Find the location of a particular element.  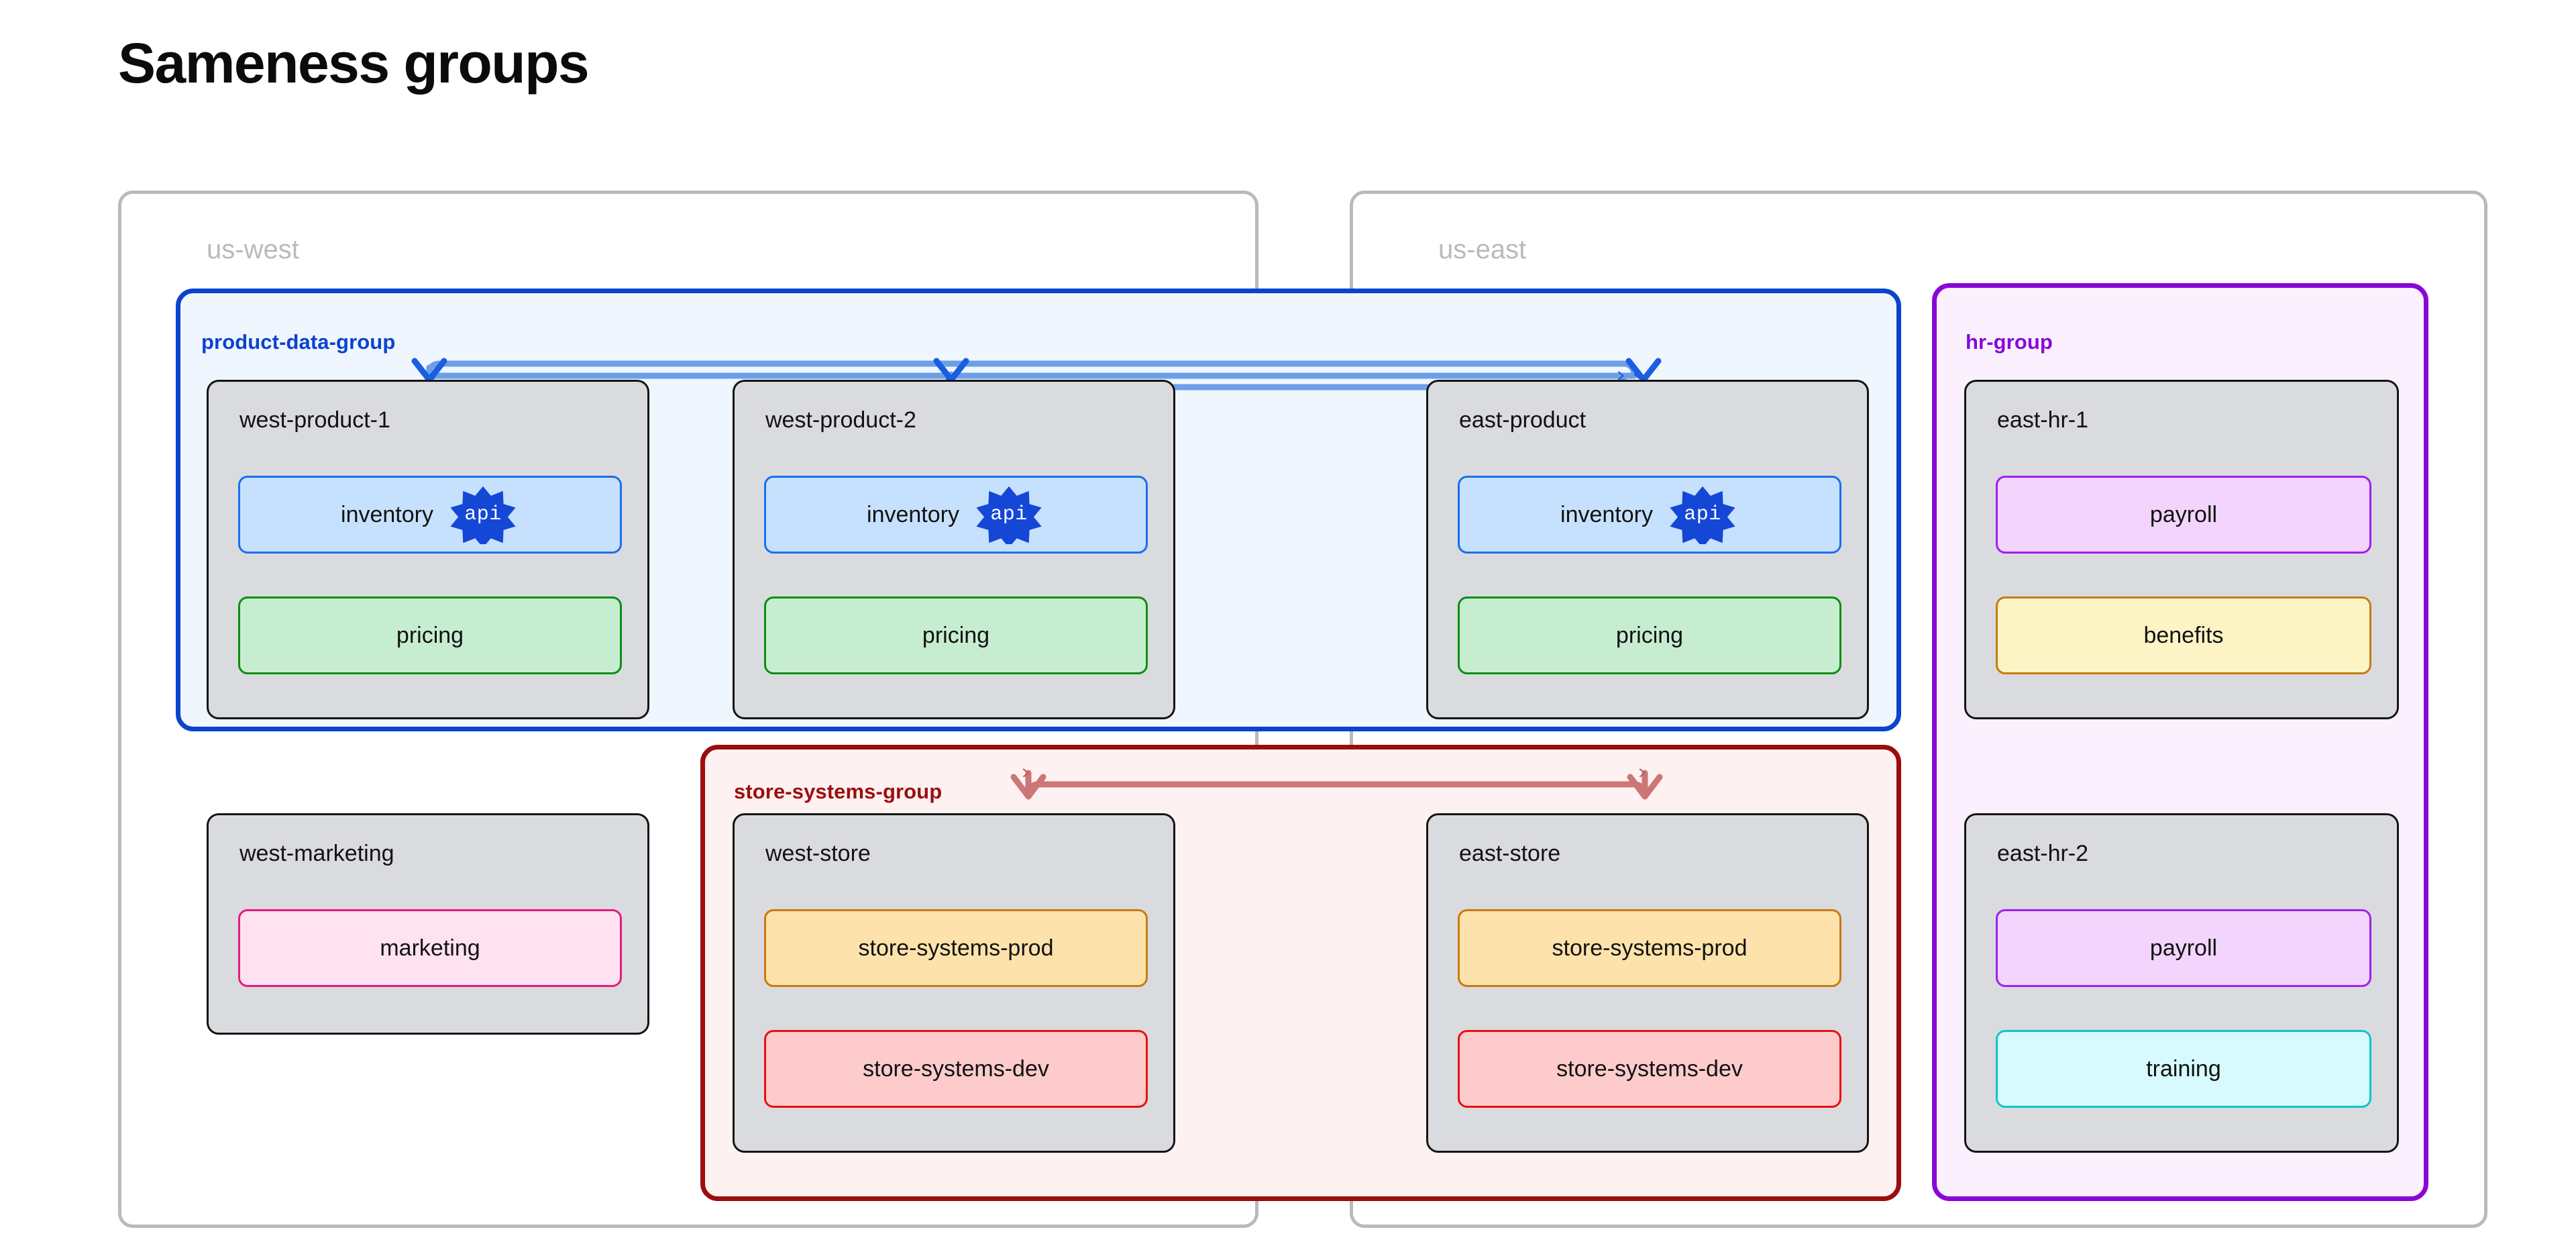

node-west-product-2-title: west-product-2 is located at coordinates (840, 420).